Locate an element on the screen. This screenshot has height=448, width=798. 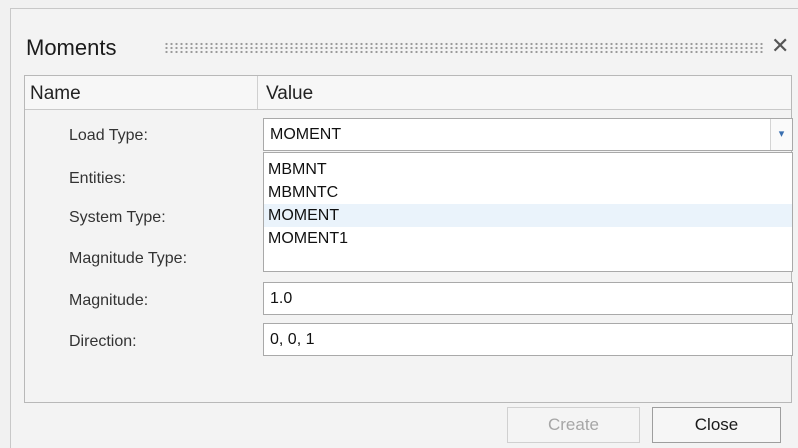
column-divider is located at coordinates (257, 92).